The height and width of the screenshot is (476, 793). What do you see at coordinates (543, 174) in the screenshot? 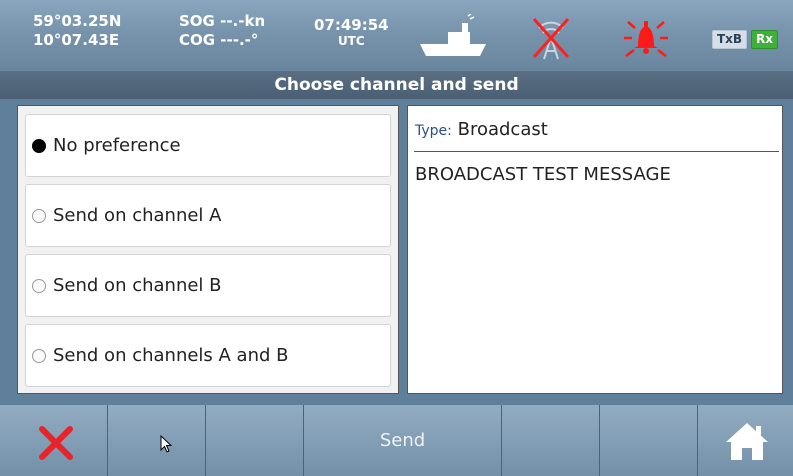
I see `message-text: BROADCAST TEST MESSAGE` at bounding box center [543, 174].